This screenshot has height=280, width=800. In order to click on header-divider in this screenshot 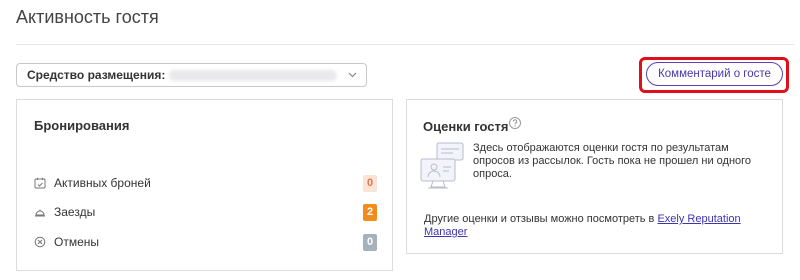, I will do `click(405, 44)`.